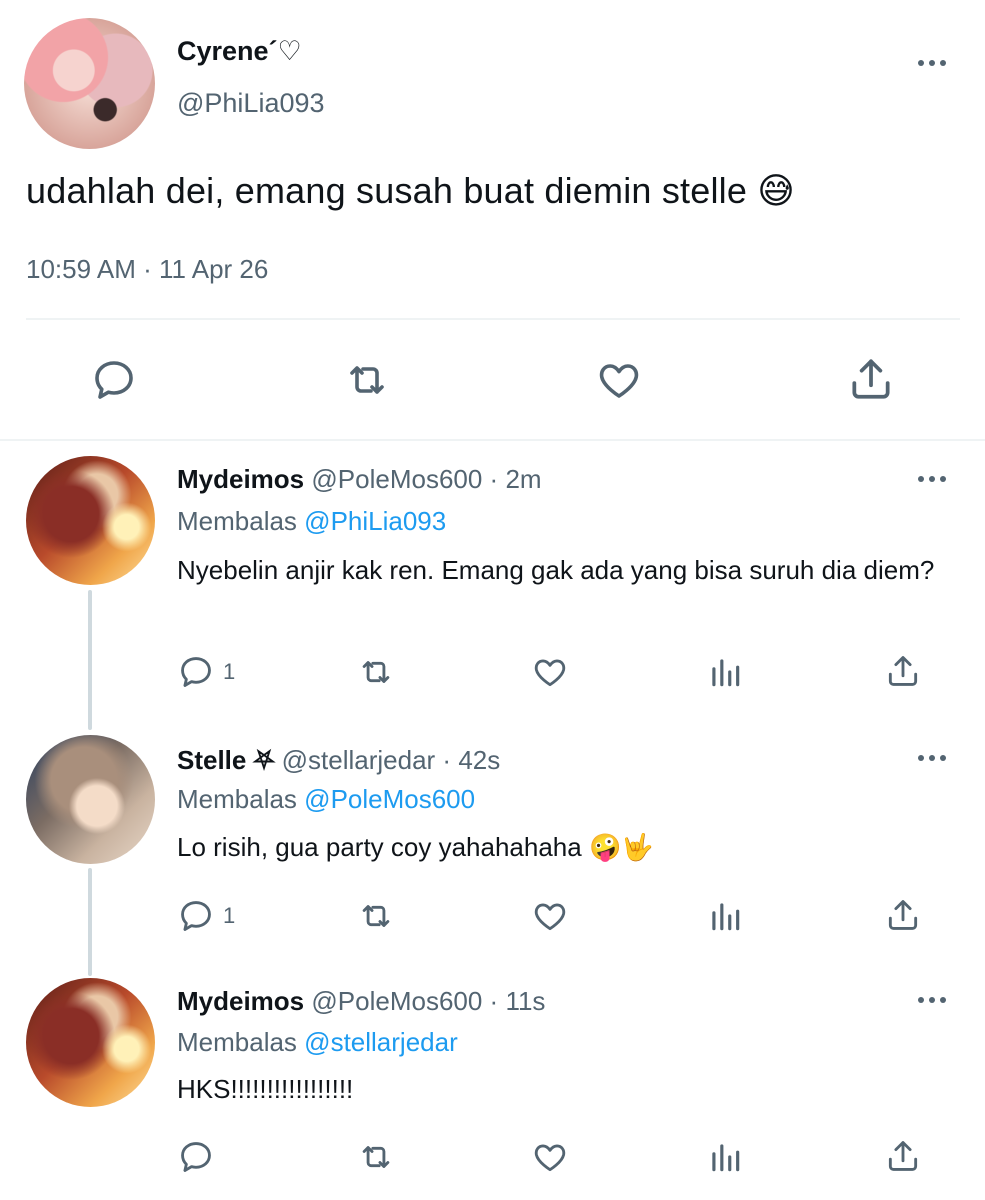 The width and height of the screenshot is (985, 1200). I want to click on reply-text: HKS!!!!!!!!!!!!!!!!!, so click(265, 1089).